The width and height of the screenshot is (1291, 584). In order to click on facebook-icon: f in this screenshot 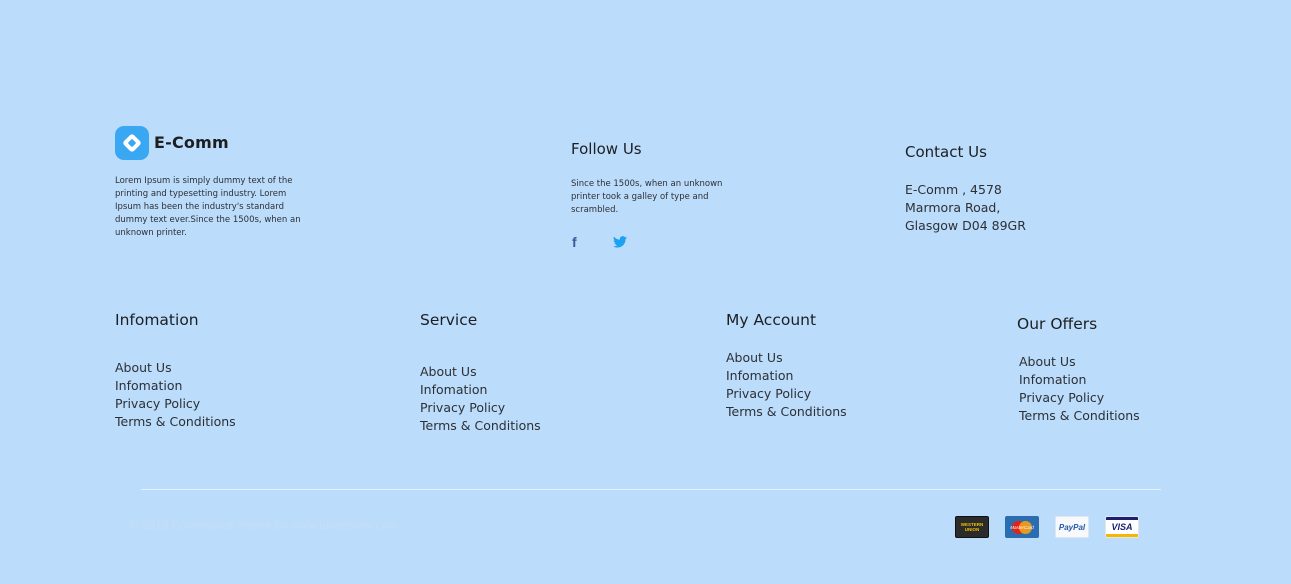, I will do `click(574, 242)`.